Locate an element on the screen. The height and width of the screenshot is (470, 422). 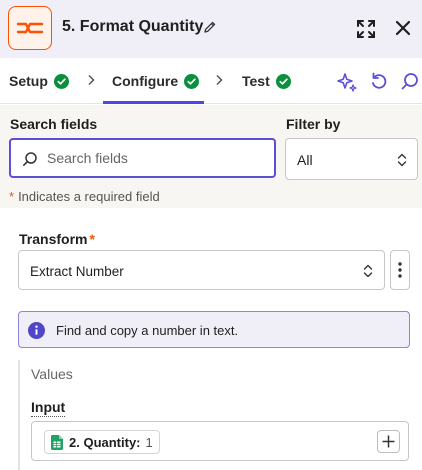
add-field-button is located at coordinates (388, 441).